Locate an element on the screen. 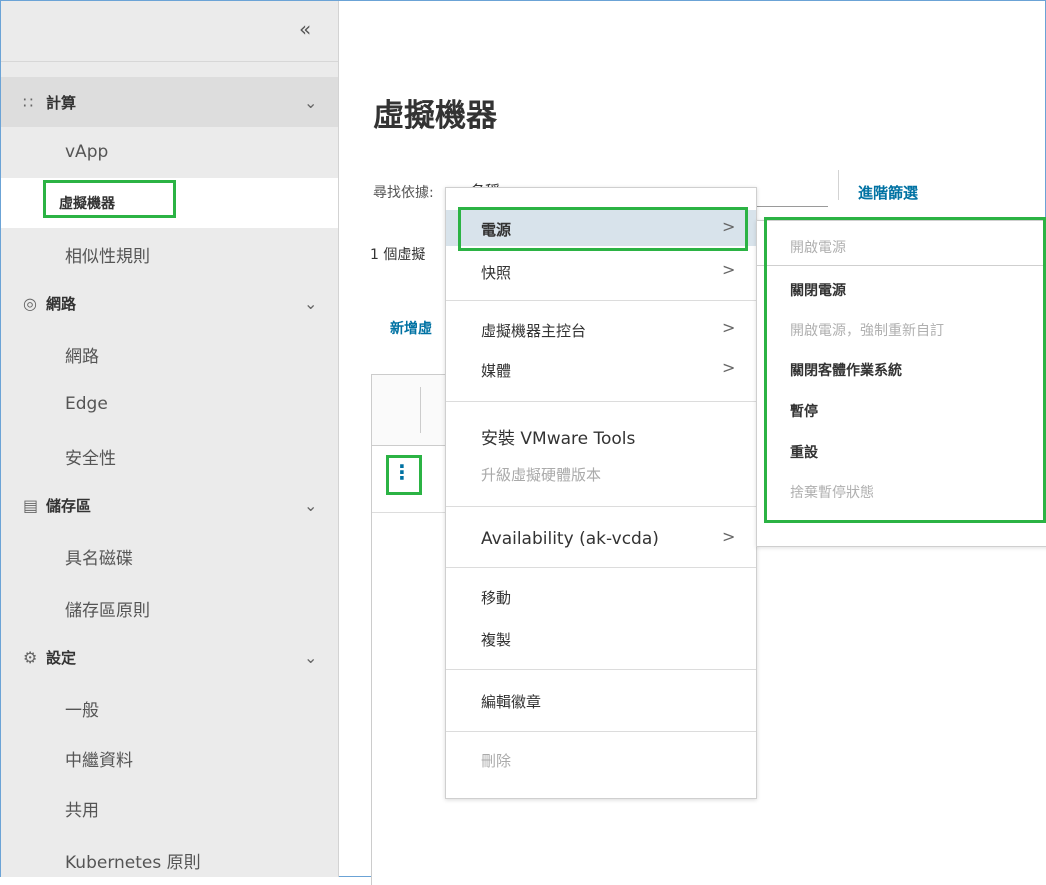 The height and width of the screenshot is (885, 1046). highlight-active-item is located at coordinates (109, 199).